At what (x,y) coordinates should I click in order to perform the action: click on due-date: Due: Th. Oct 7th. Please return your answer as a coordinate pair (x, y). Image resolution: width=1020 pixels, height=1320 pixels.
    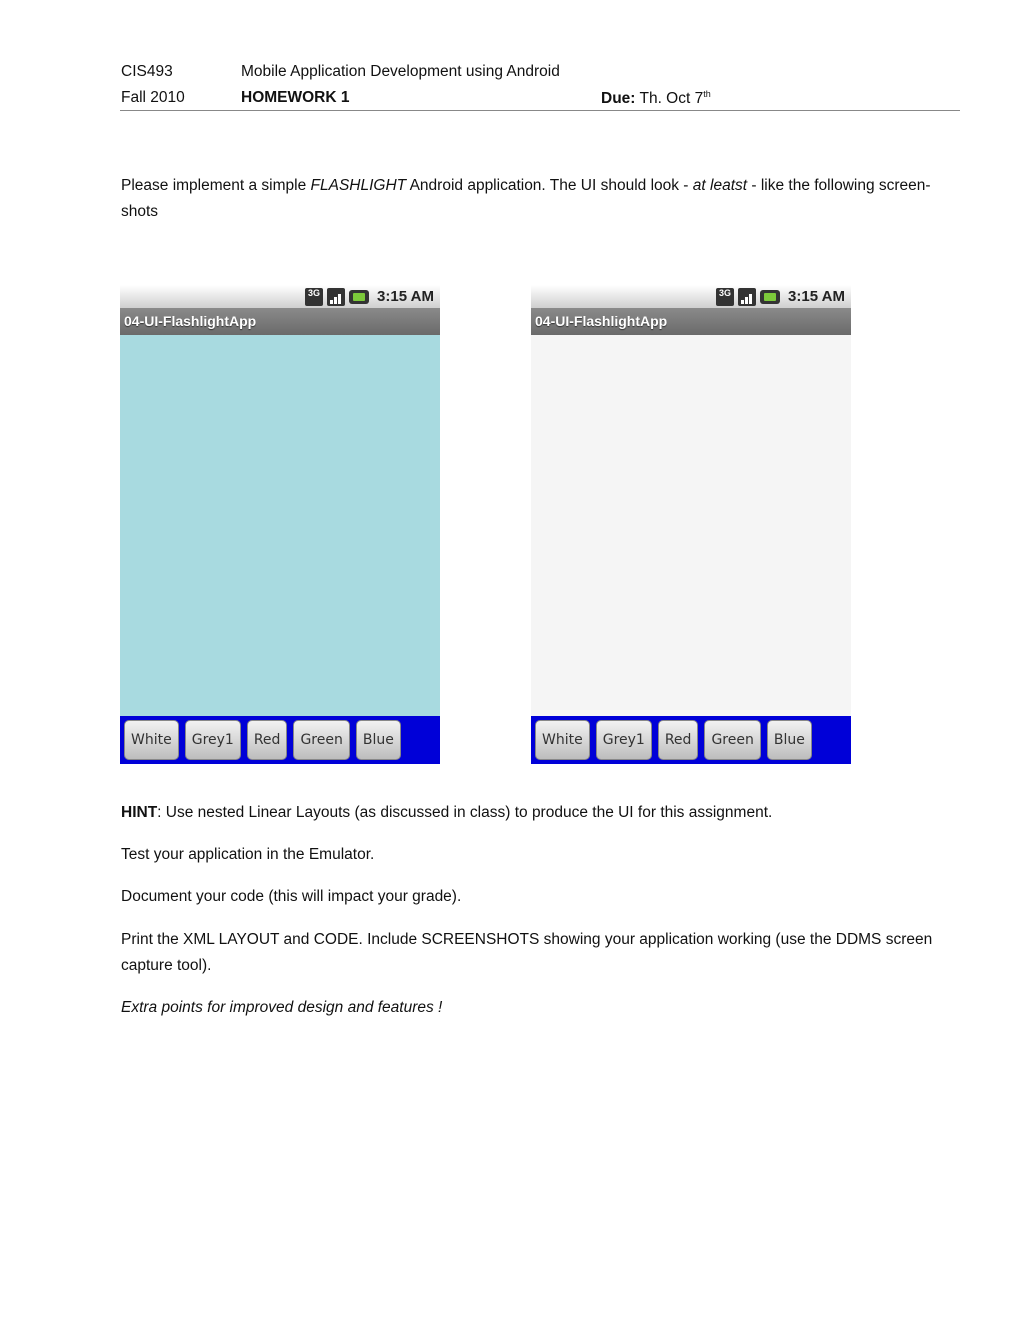
    Looking at the image, I should click on (656, 98).